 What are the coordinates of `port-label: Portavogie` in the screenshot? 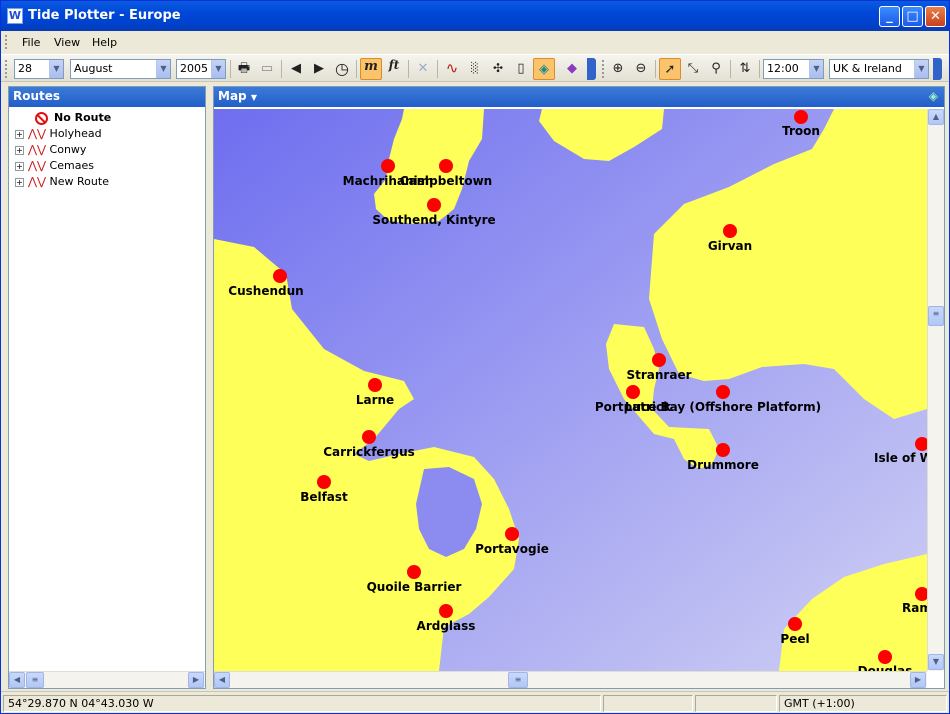 It's located at (512, 549).